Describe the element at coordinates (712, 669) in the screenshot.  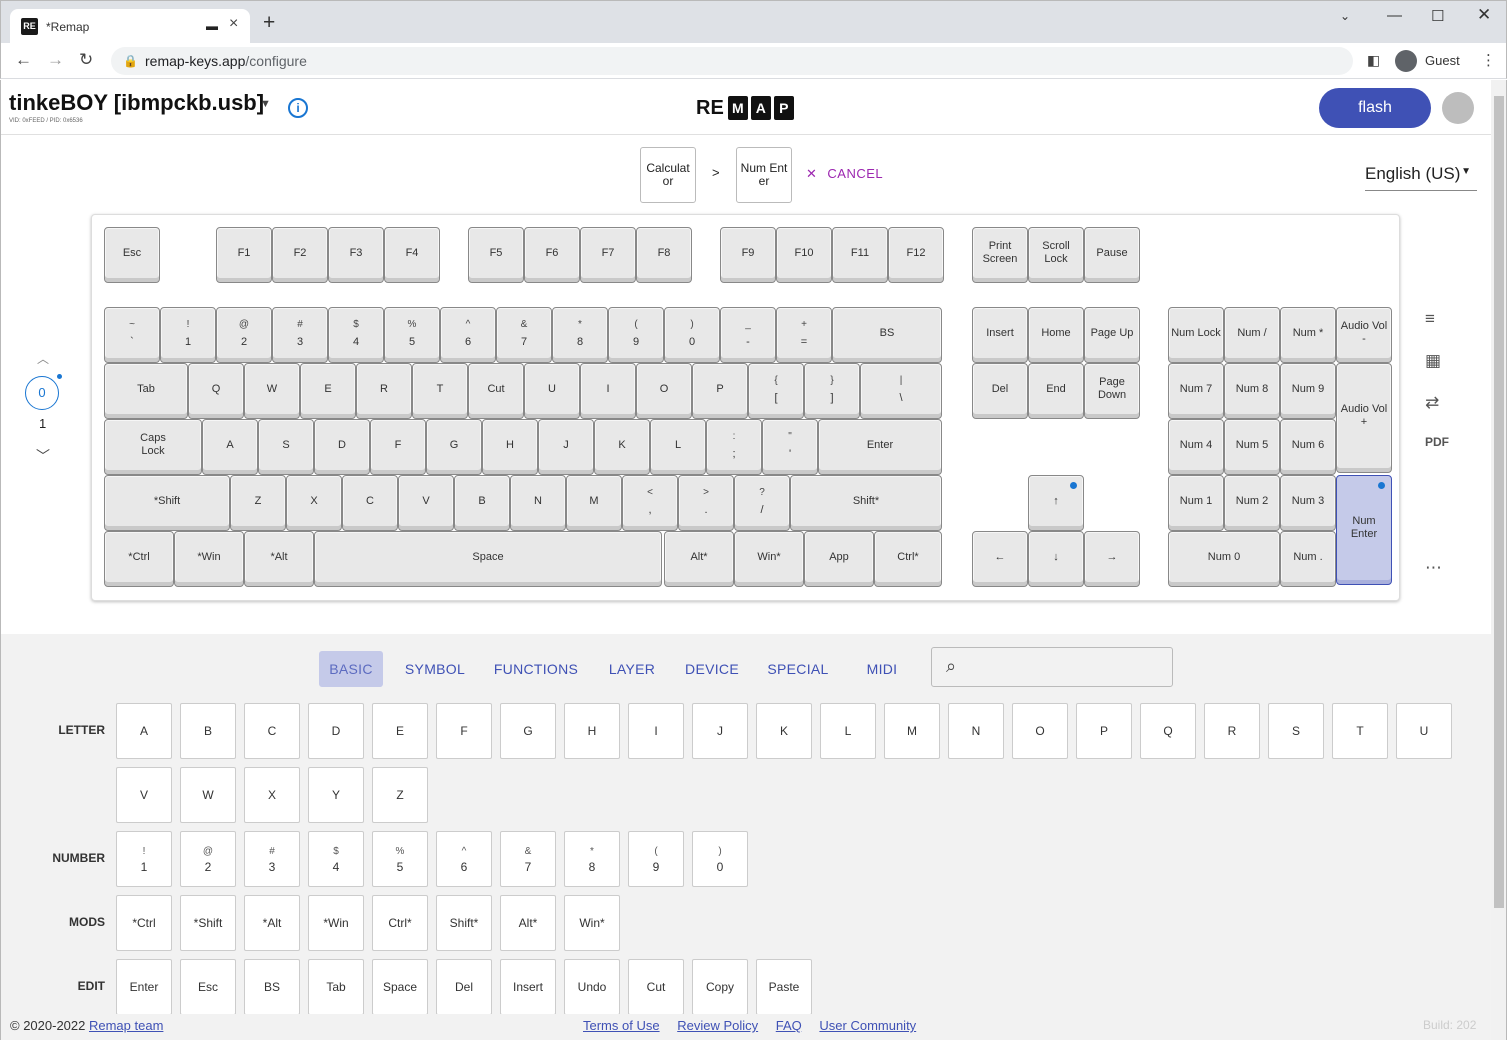
I see `tab-device: DEVICE` at that location.